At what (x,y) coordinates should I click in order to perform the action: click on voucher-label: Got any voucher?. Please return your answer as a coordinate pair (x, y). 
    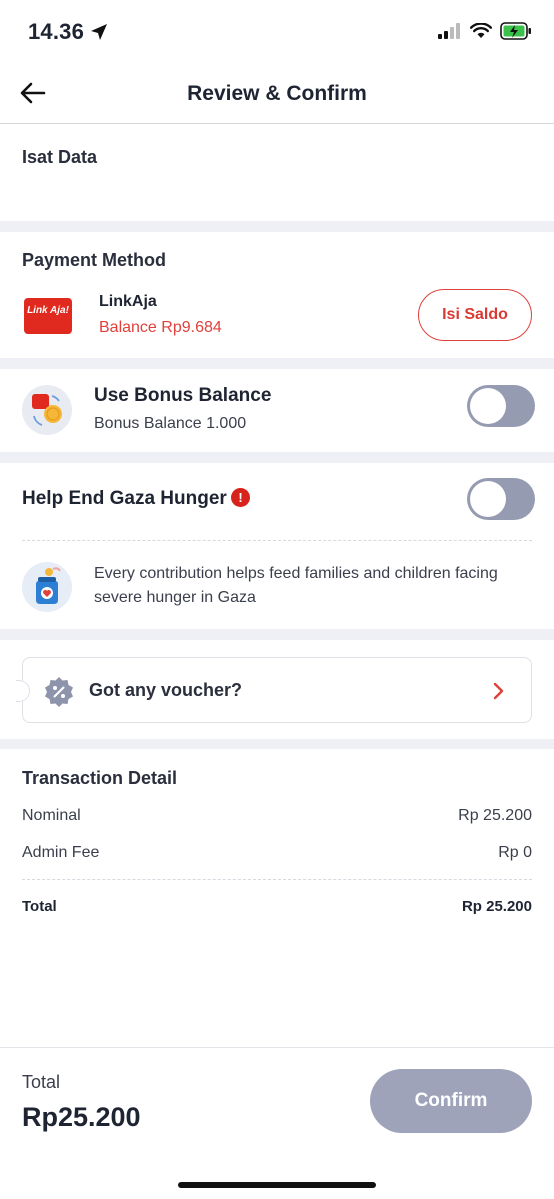
    Looking at the image, I should click on (166, 690).